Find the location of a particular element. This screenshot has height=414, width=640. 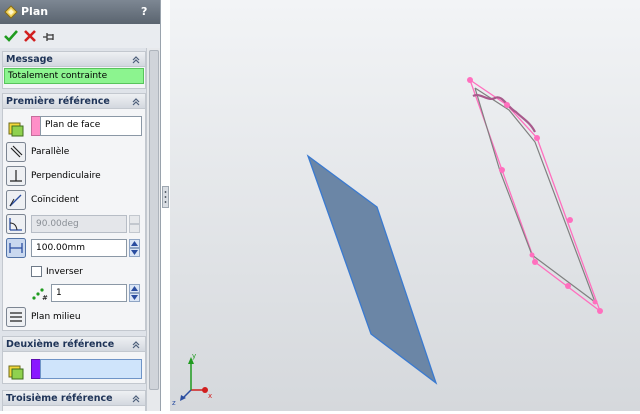

status-message-text: Totalement contrainte is located at coordinates (58, 76).